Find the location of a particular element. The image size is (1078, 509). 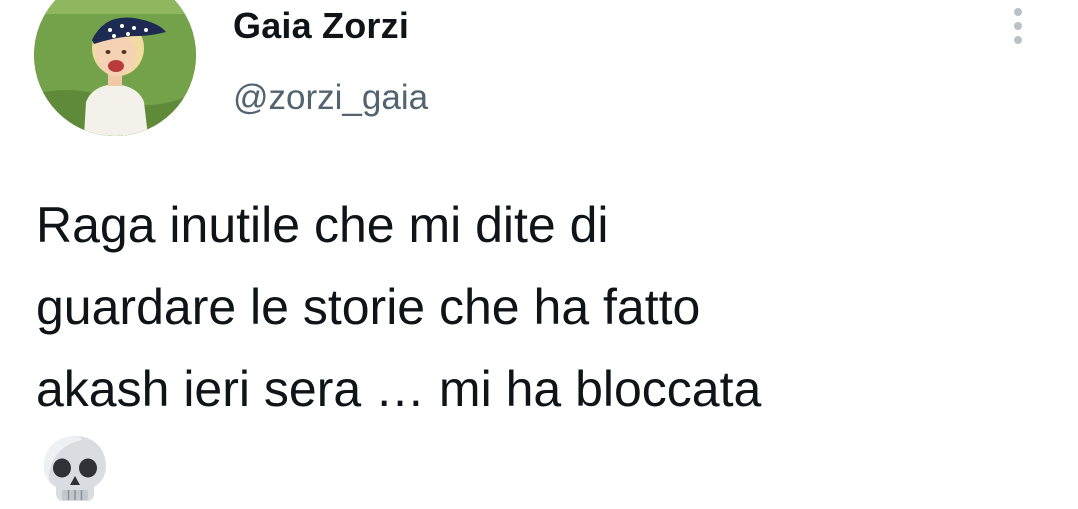

author-display-name: Gaia Zorzi is located at coordinates (321, 26).